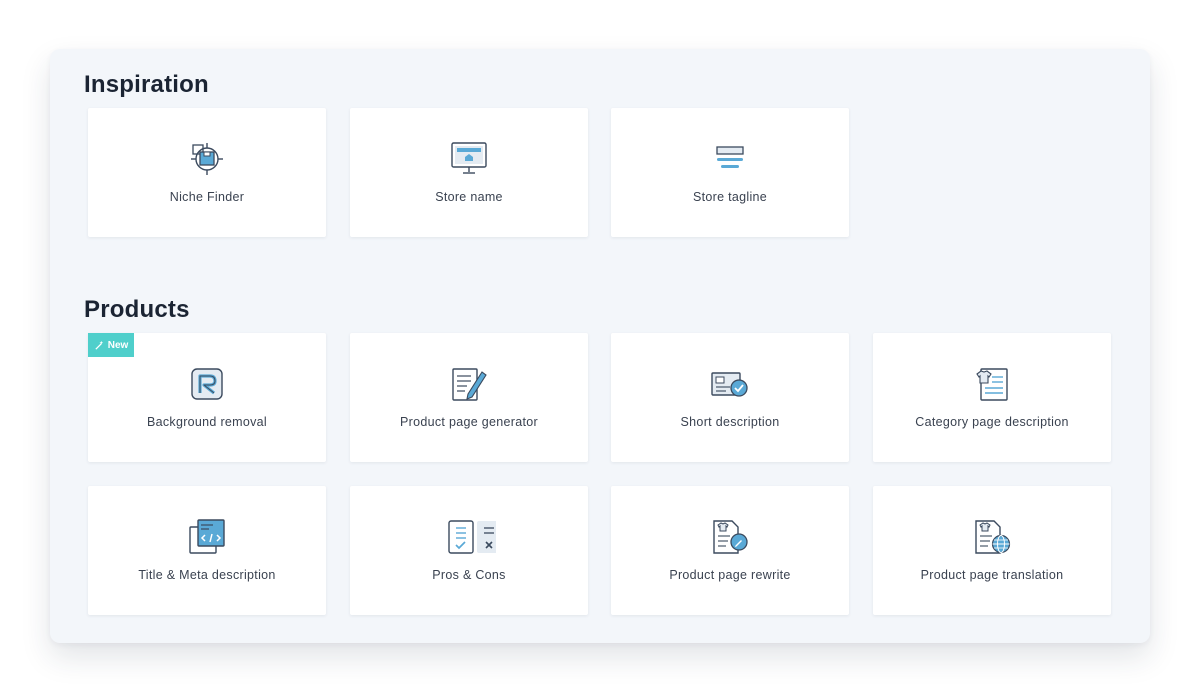 The image size is (1200, 693). Describe the element at coordinates (137, 309) in the screenshot. I see `section-title-products: Products` at that location.